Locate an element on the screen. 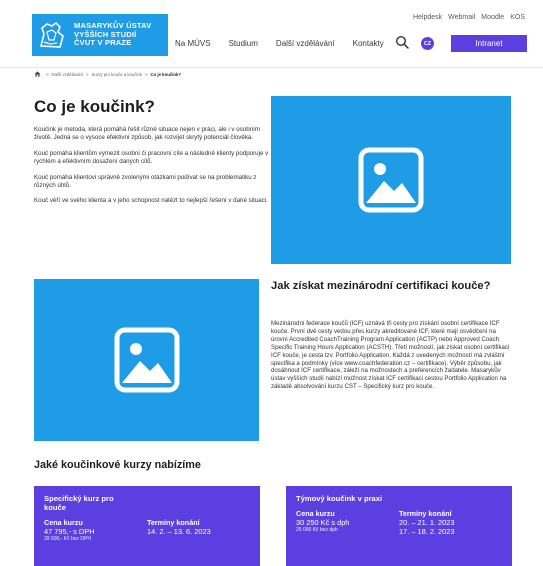  page-title: Co je koučink? is located at coordinates (94, 106).